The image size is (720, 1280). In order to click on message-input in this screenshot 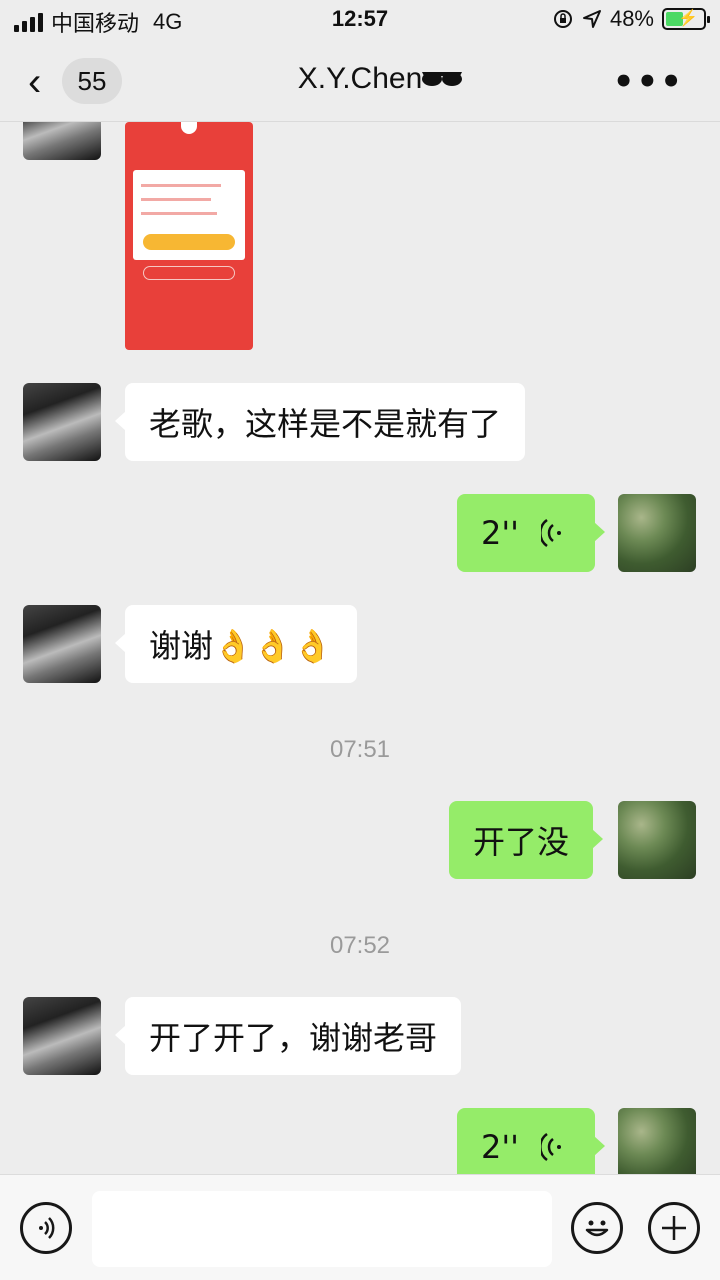, I will do `click(322, 1229)`.